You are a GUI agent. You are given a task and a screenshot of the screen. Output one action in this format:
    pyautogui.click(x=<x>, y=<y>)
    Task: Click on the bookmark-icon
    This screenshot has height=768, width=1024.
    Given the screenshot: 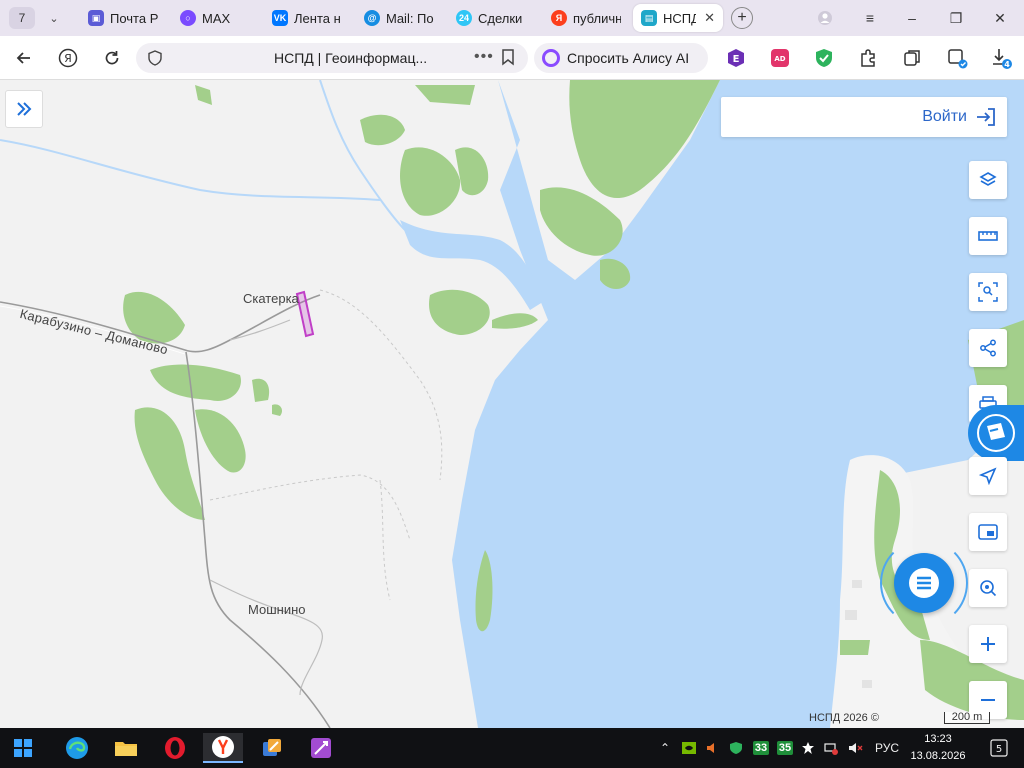 What is the action you would take?
    pyautogui.click(x=509, y=58)
    